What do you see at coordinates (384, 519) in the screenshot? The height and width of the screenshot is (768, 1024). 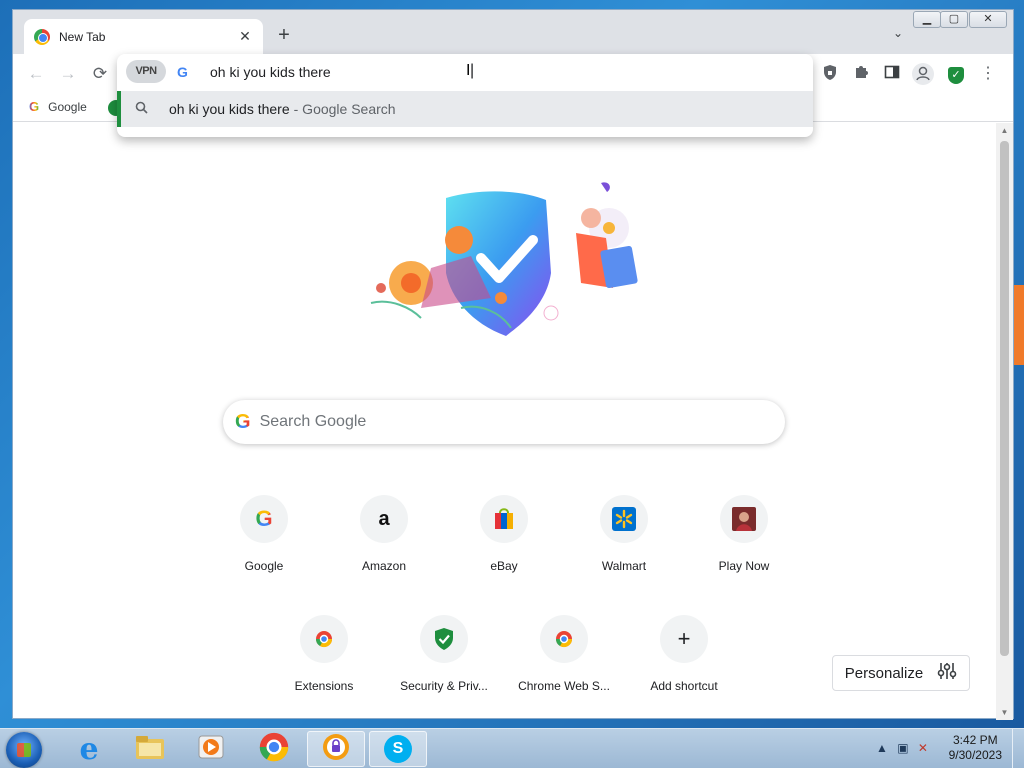 I see `amazon-icon: a` at bounding box center [384, 519].